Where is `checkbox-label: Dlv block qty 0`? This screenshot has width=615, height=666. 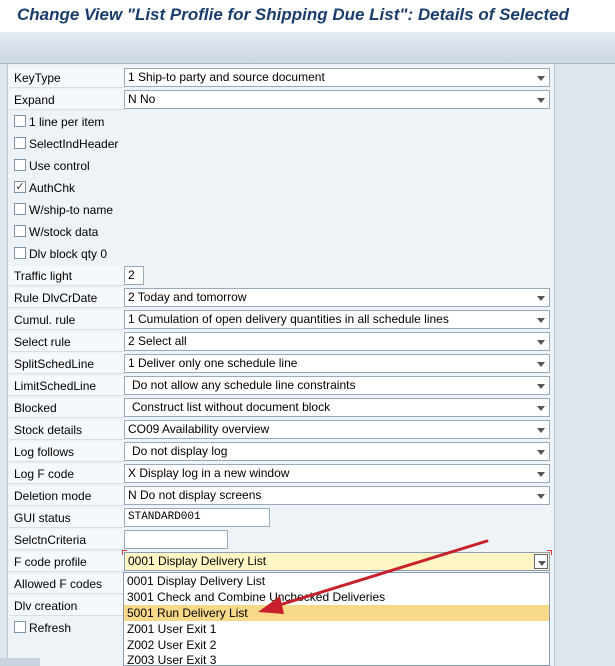
checkbox-label: Dlv block qty 0 is located at coordinates (68, 254).